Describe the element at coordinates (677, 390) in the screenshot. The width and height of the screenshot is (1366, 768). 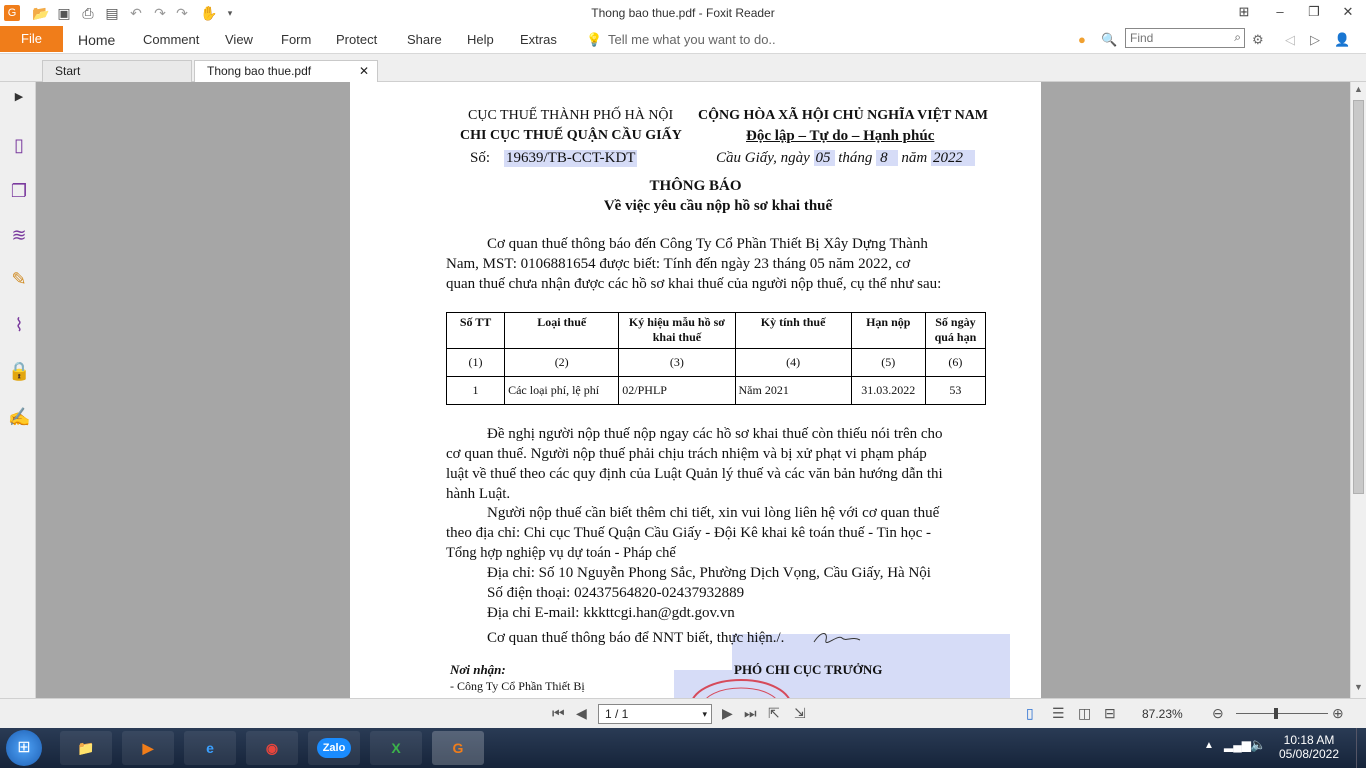
I see `table-cell: 02/PHLP` at that location.